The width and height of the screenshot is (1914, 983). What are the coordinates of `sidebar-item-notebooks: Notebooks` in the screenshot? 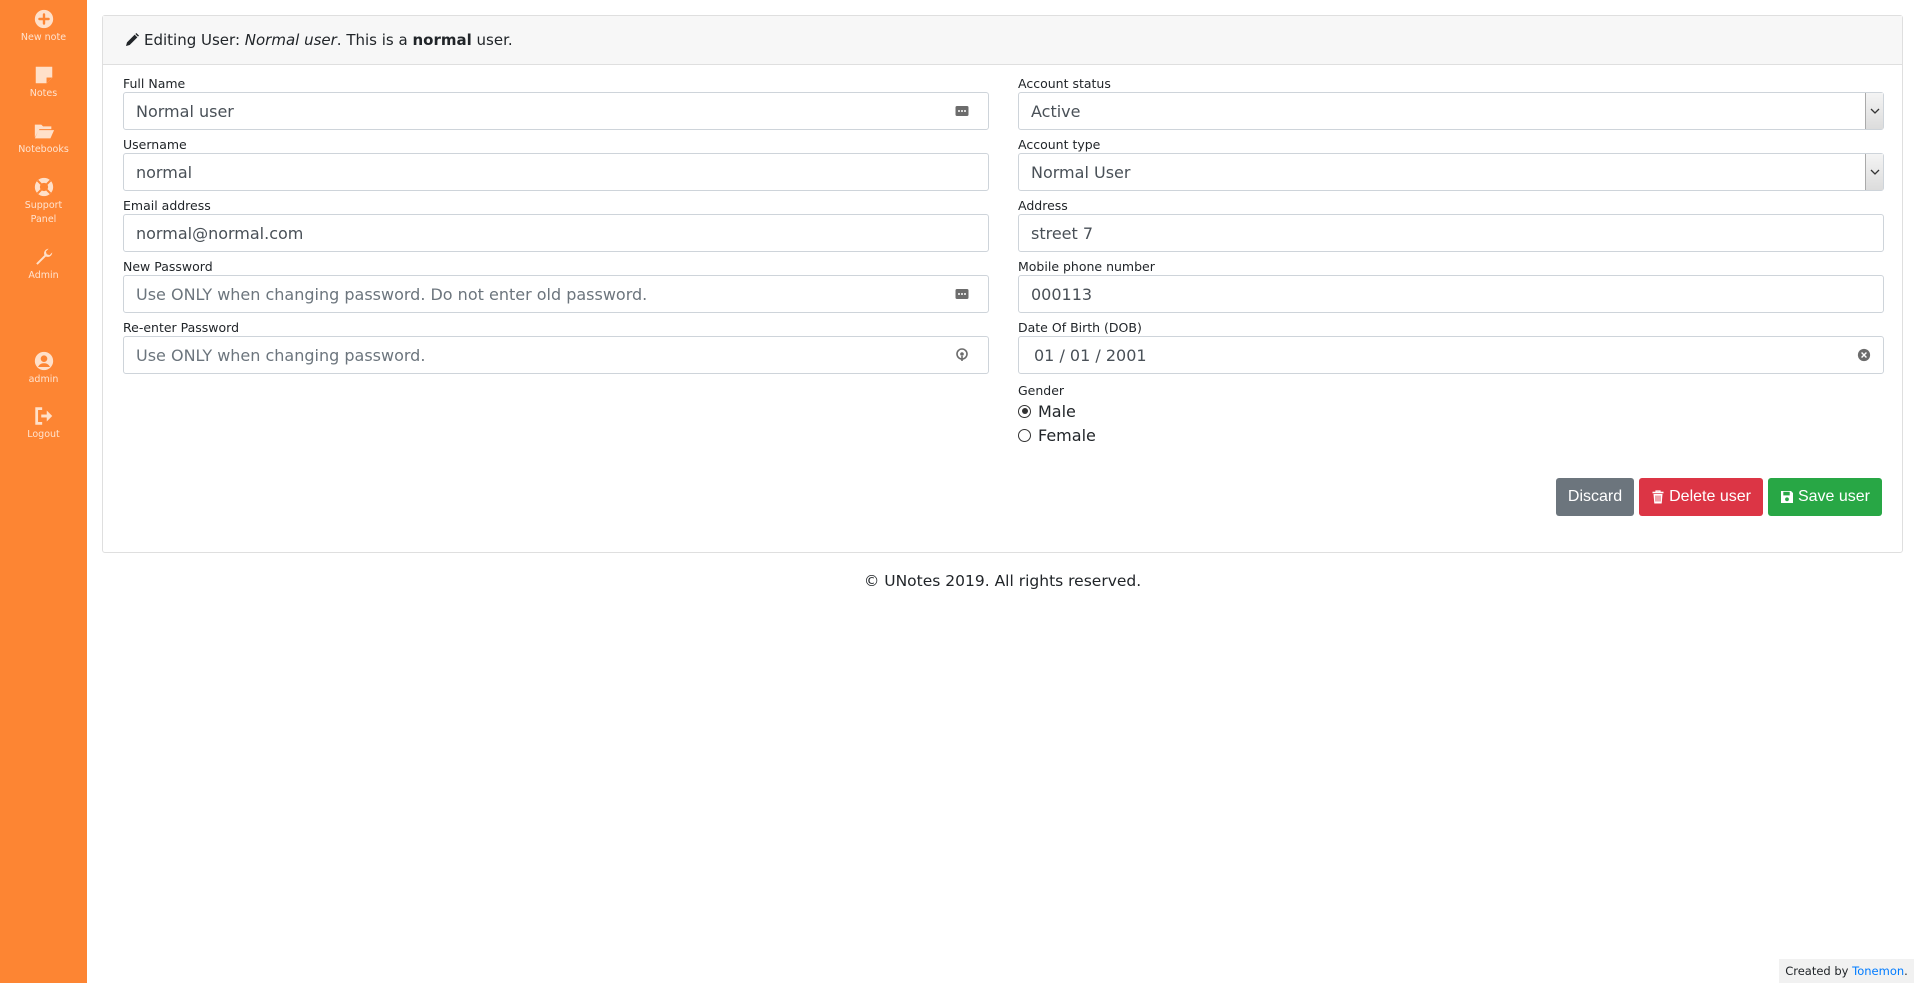 It's located at (43, 138).